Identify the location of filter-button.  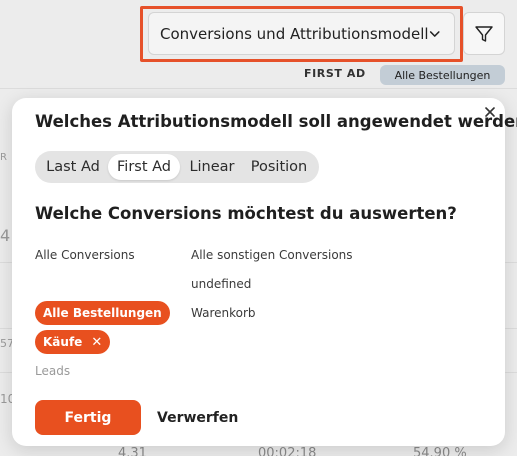
(484, 33).